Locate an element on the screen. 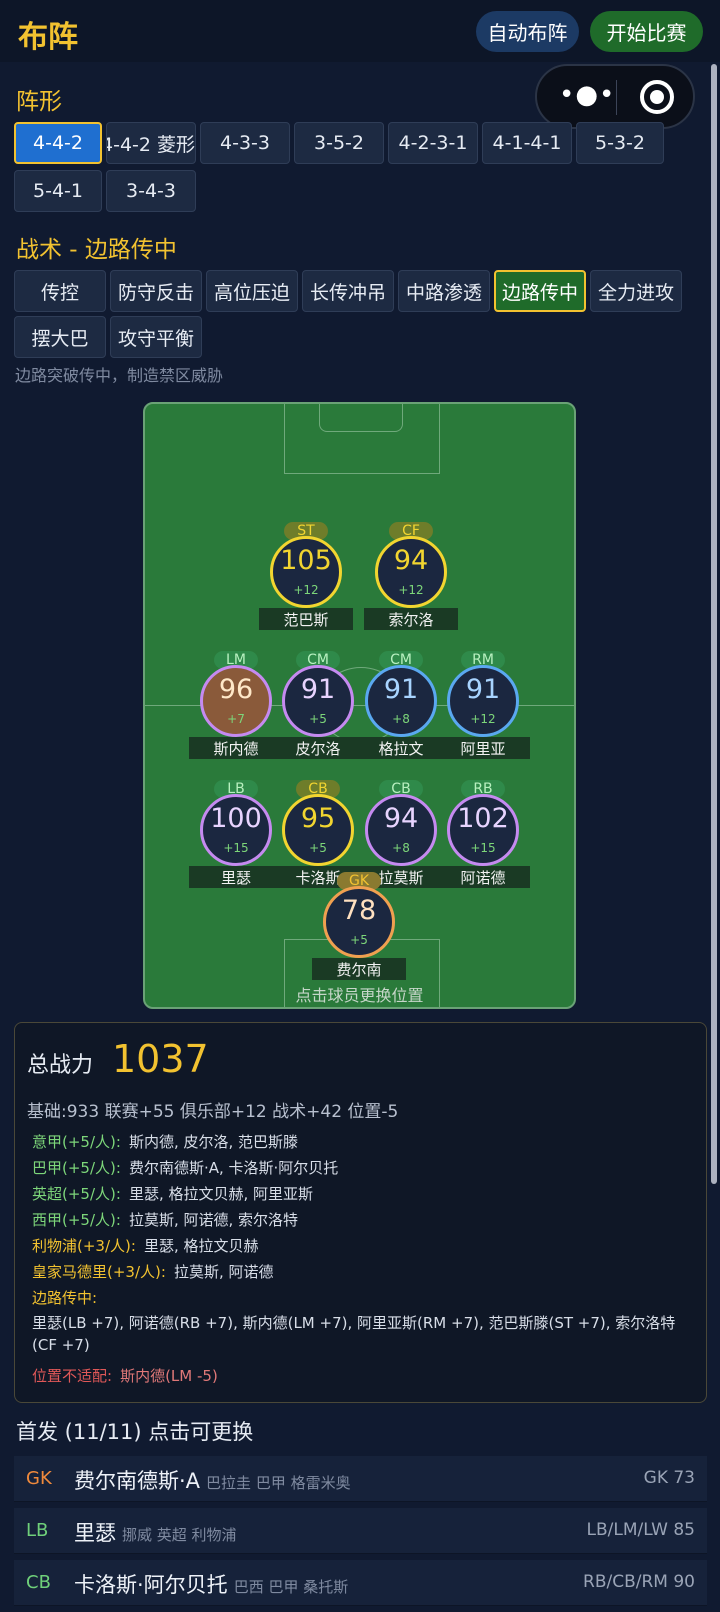  tactic-option: 攻守平衡 is located at coordinates (156, 337).